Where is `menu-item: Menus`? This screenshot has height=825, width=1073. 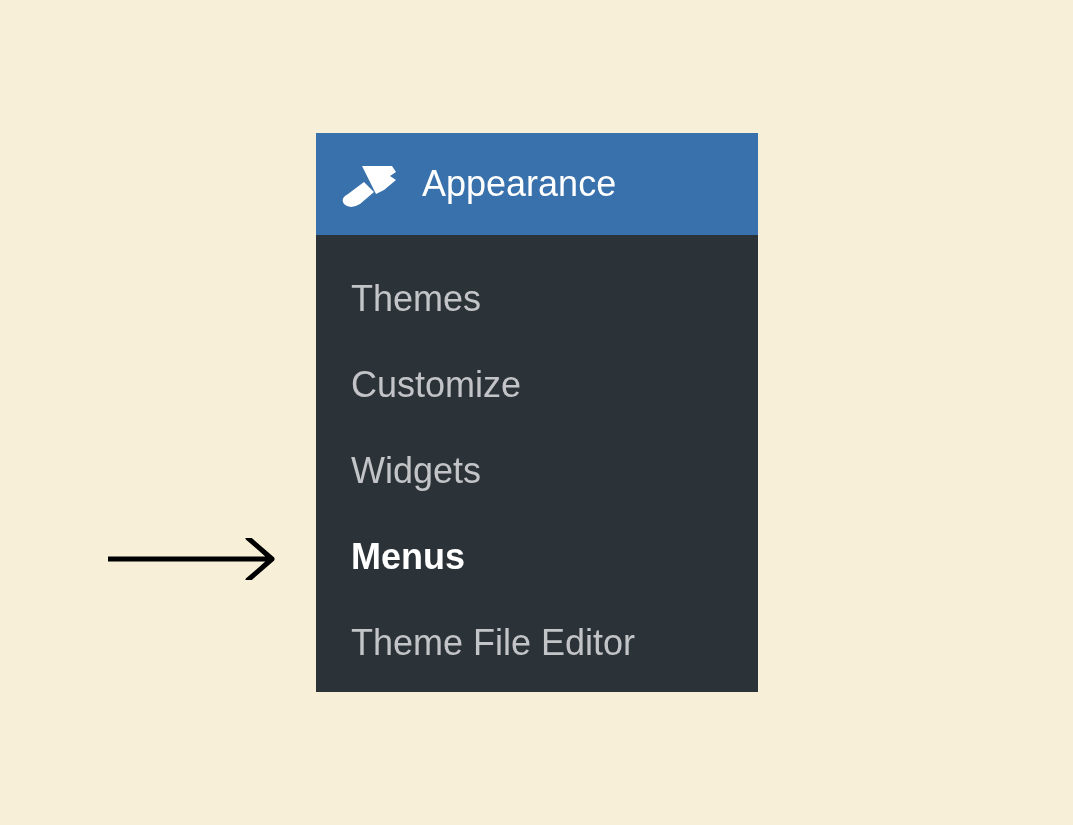 menu-item: Menus is located at coordinates (408, 557).